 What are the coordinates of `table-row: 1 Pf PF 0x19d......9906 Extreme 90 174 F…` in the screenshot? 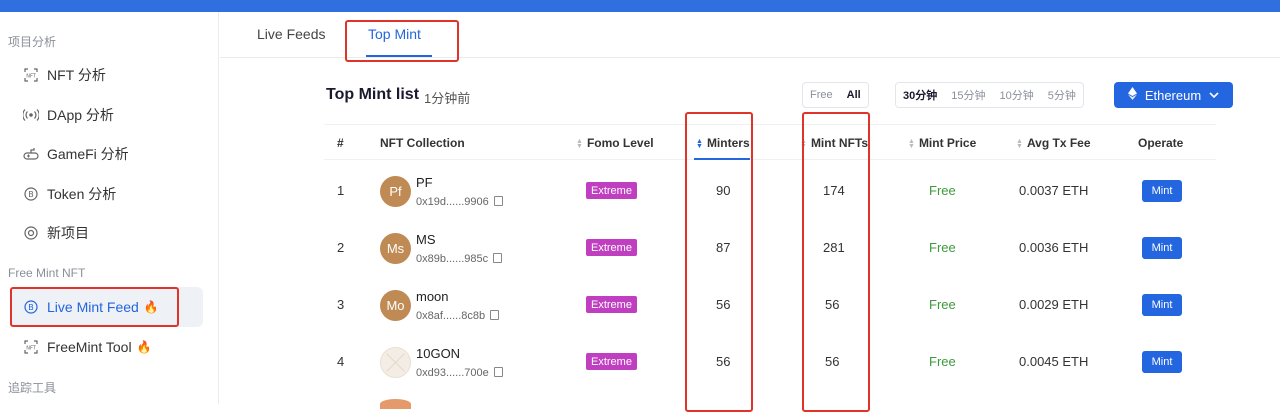 It's located at (770, 190).